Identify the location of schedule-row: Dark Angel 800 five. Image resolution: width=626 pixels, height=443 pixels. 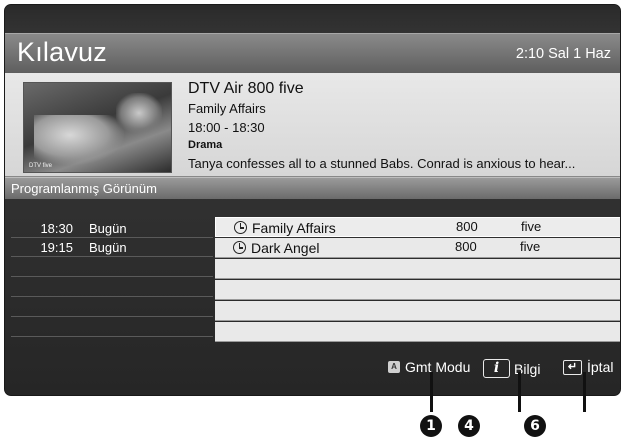
(417, 248).